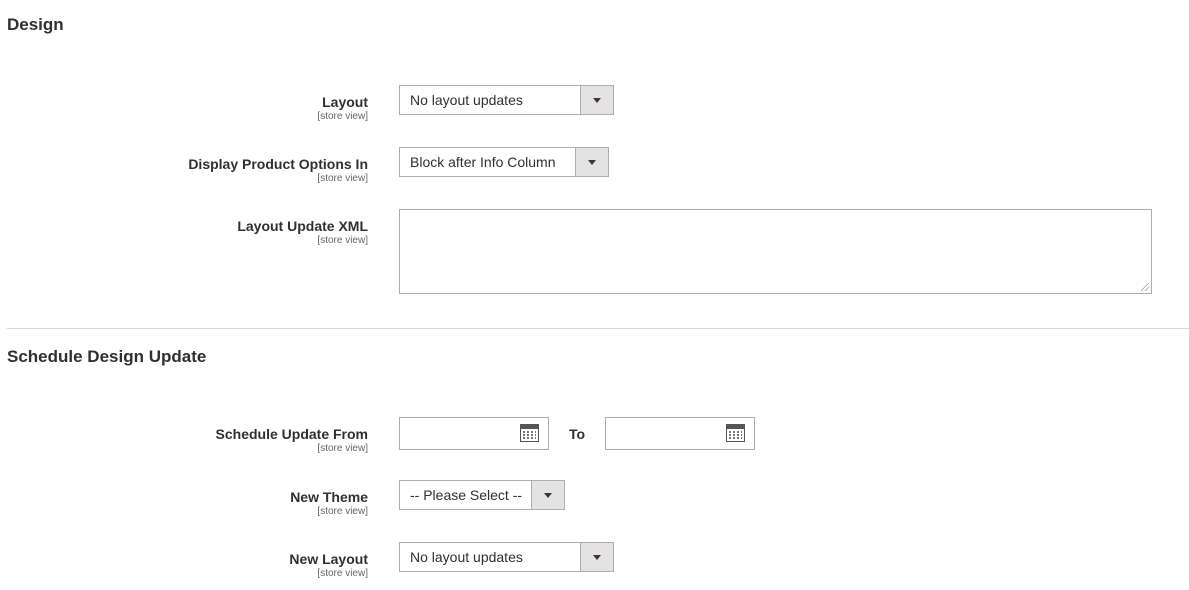 Image resolution: width=1189 pixels, height=590 pixels. I want to click on layout-xml-textarea, so click(775, 251).